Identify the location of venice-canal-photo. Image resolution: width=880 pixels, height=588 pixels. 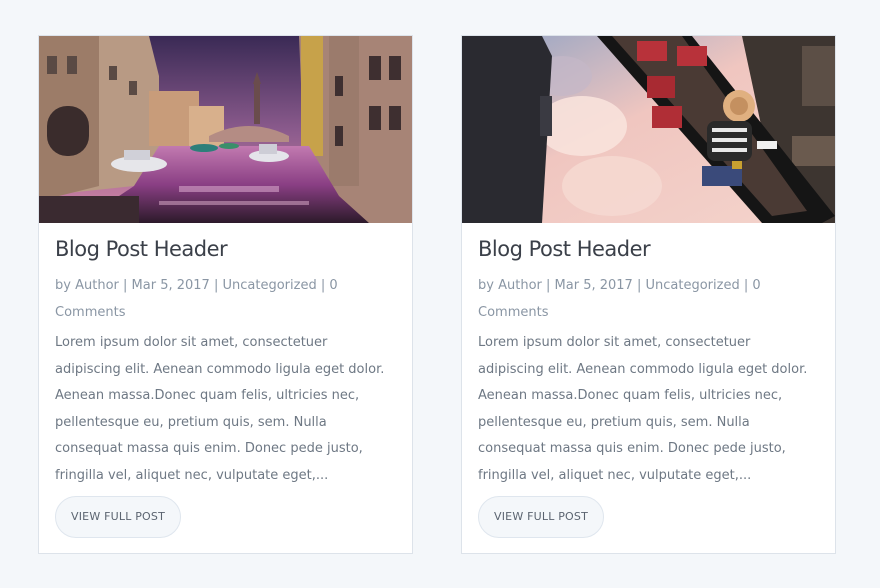
(225, 129).